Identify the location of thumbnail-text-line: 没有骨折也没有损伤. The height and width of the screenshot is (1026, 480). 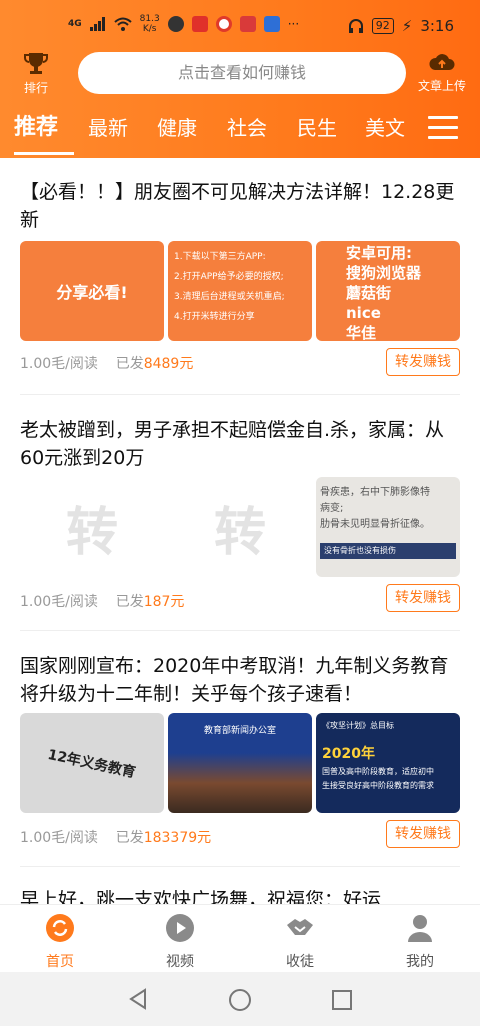
(388, 551).